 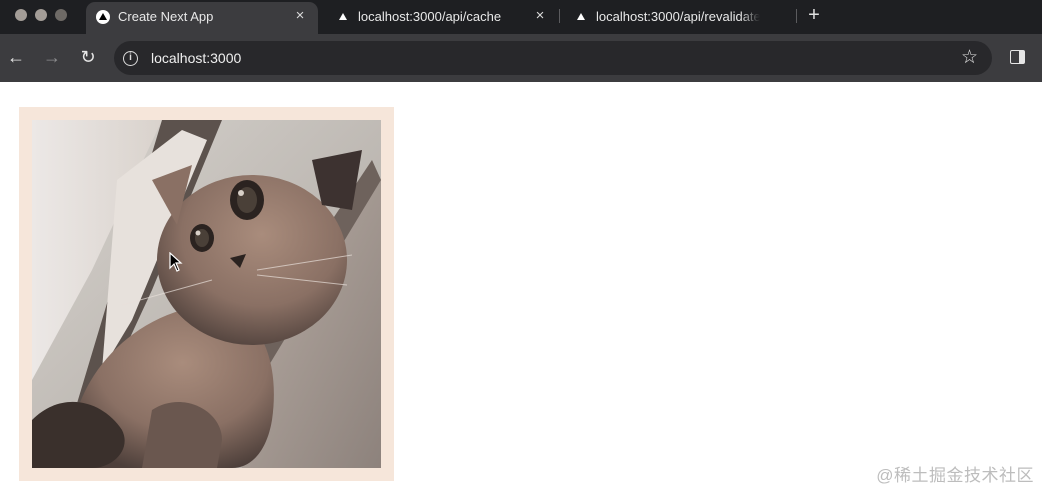 What do you see at coordinates (176, 262) in the screenshot?
I see `mouse-cursor-icon` at bounding box center [176, 262].